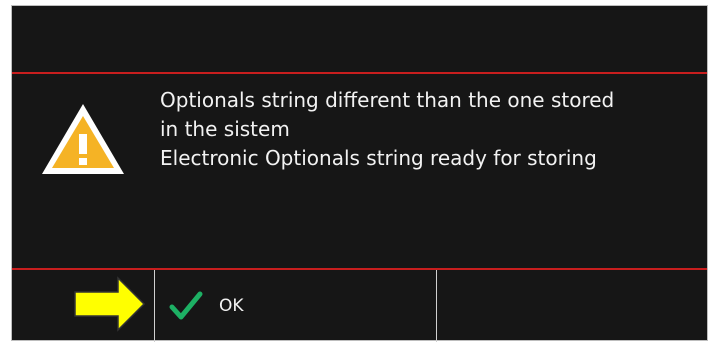 Image resolution: width=708 pixels, height=345 pixels. I want to click on ok-button: OK, so click(295, 306).